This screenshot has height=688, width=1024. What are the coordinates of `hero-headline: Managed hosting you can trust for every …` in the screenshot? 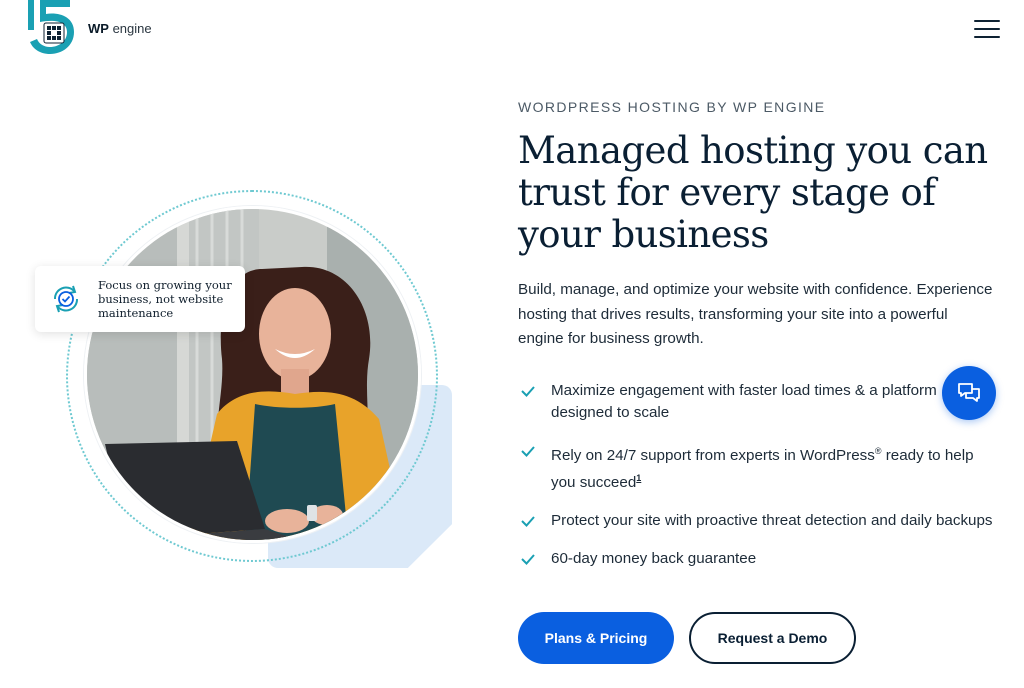 It's located at (753, 192).